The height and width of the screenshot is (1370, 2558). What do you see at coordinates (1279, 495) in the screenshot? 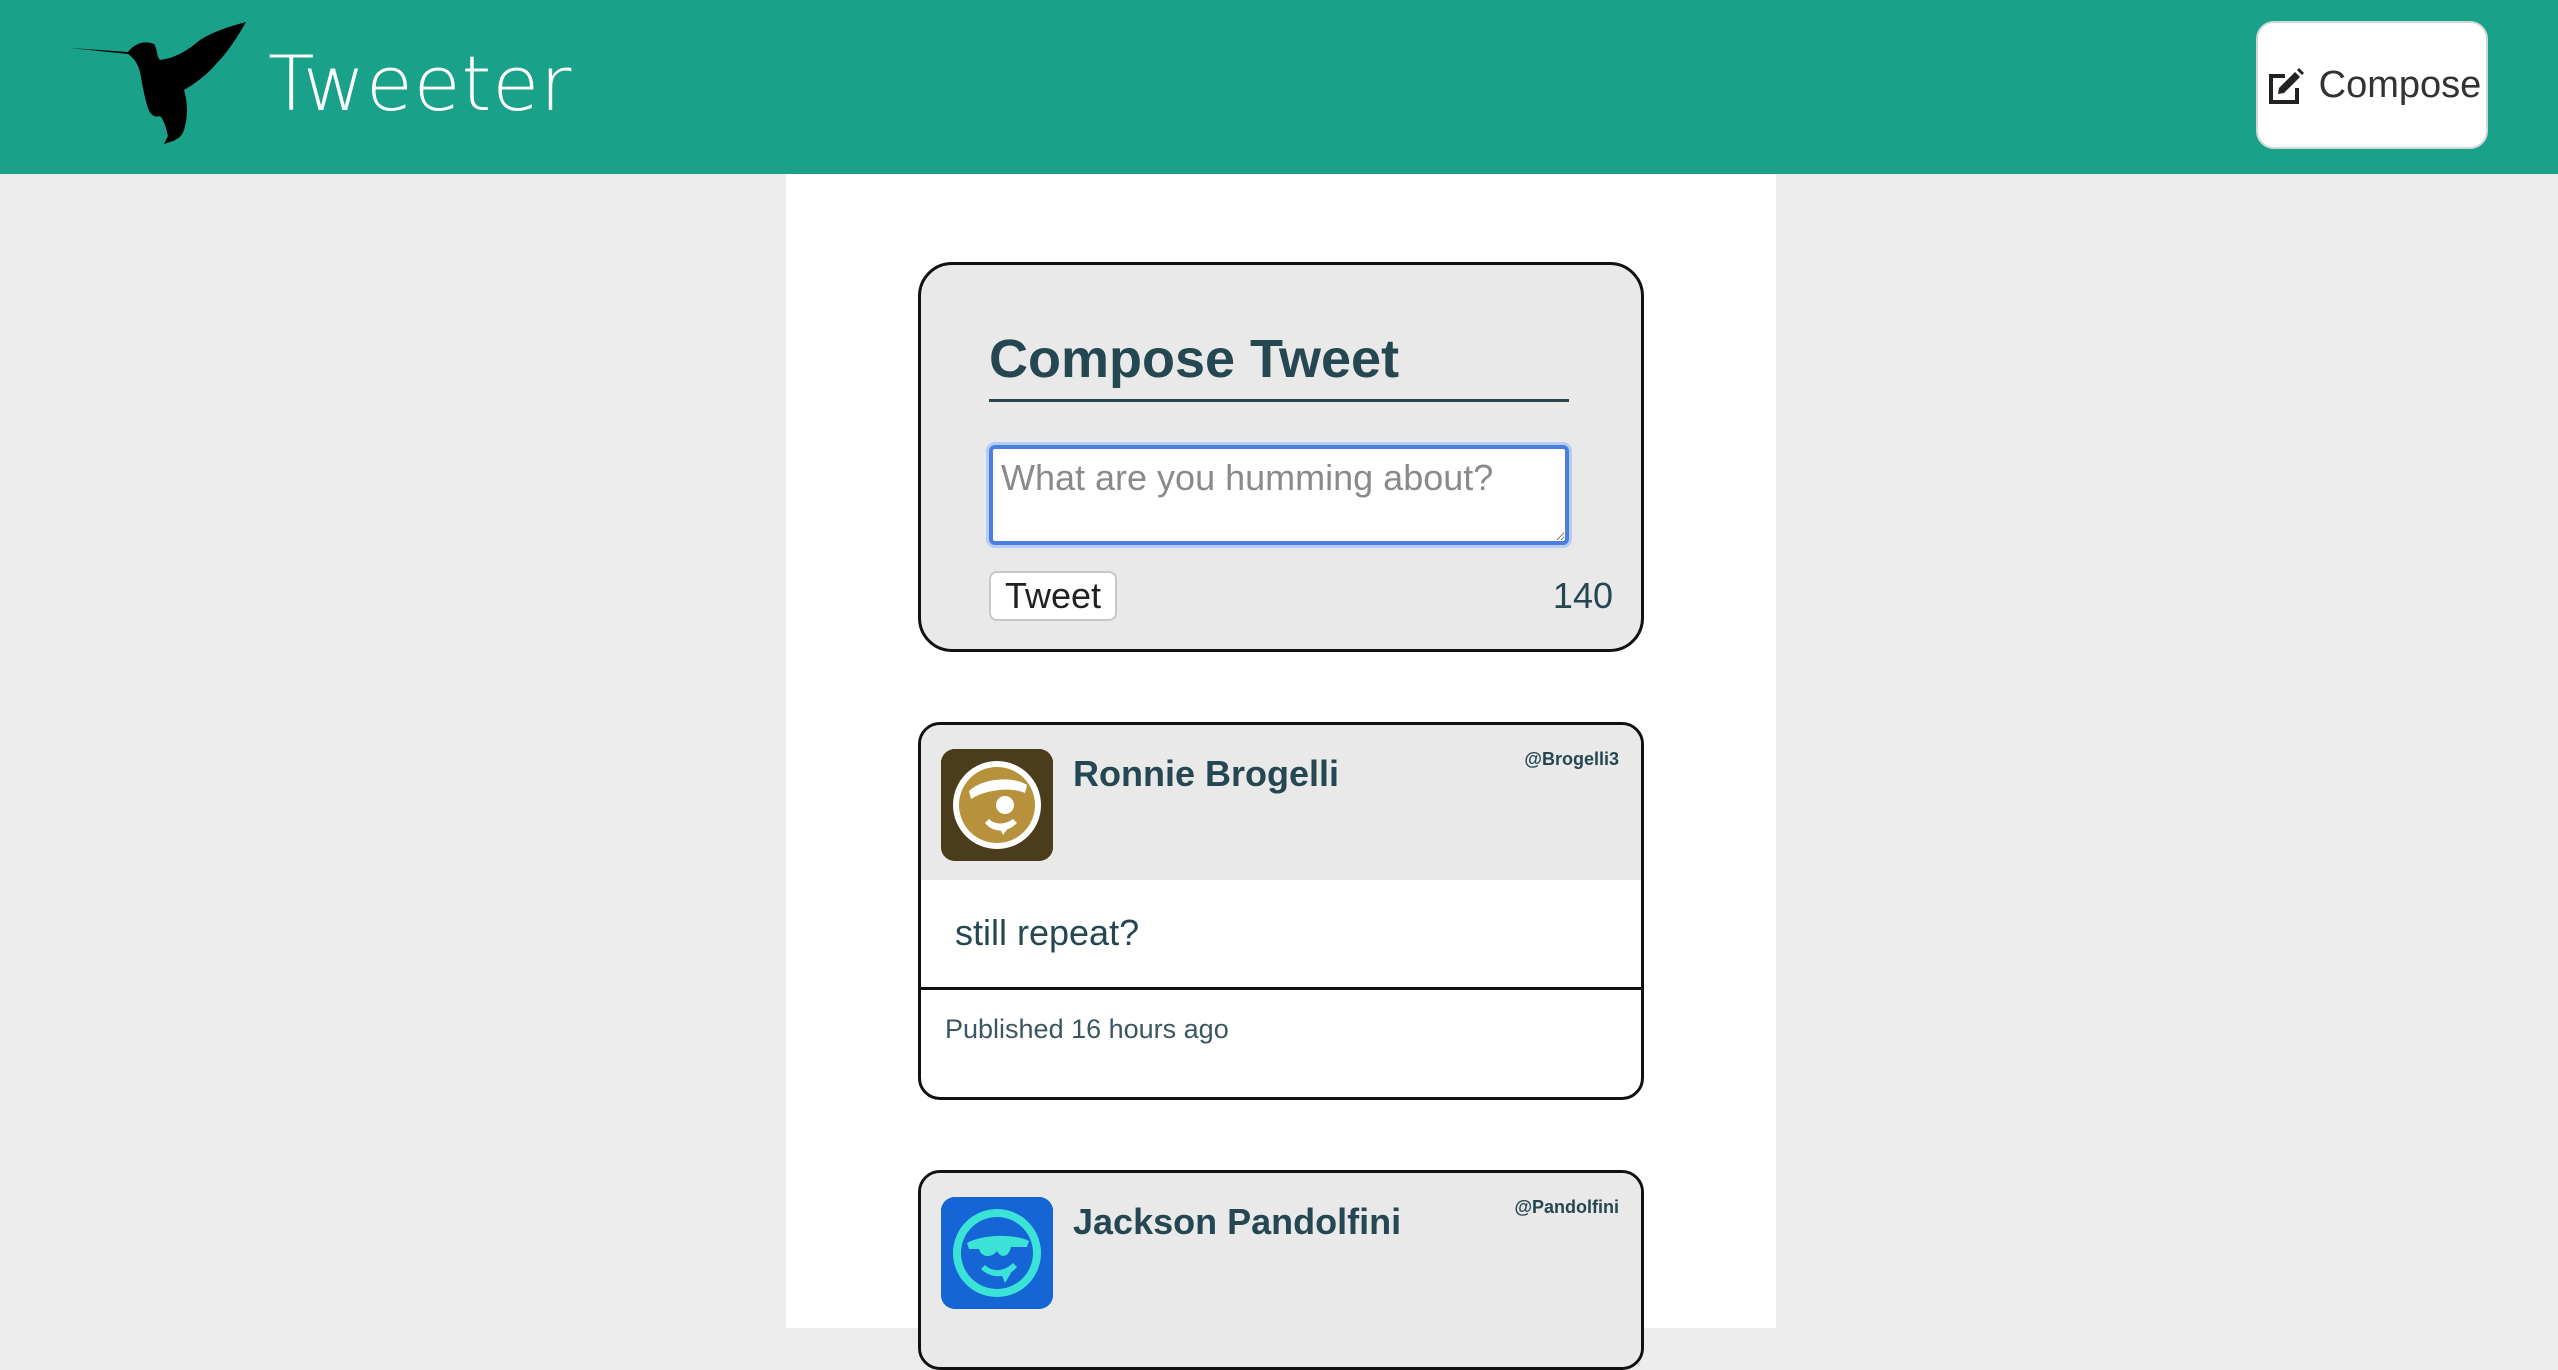
I see `tweet-text-input` at bounding box center [1279, 495].